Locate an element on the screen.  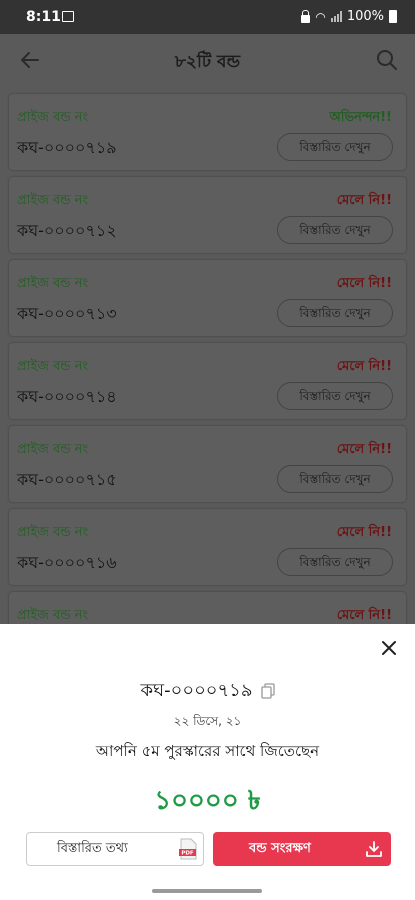
bond-number: কঘ-০০০০৭১৪ is located at coordinates (67, 396).